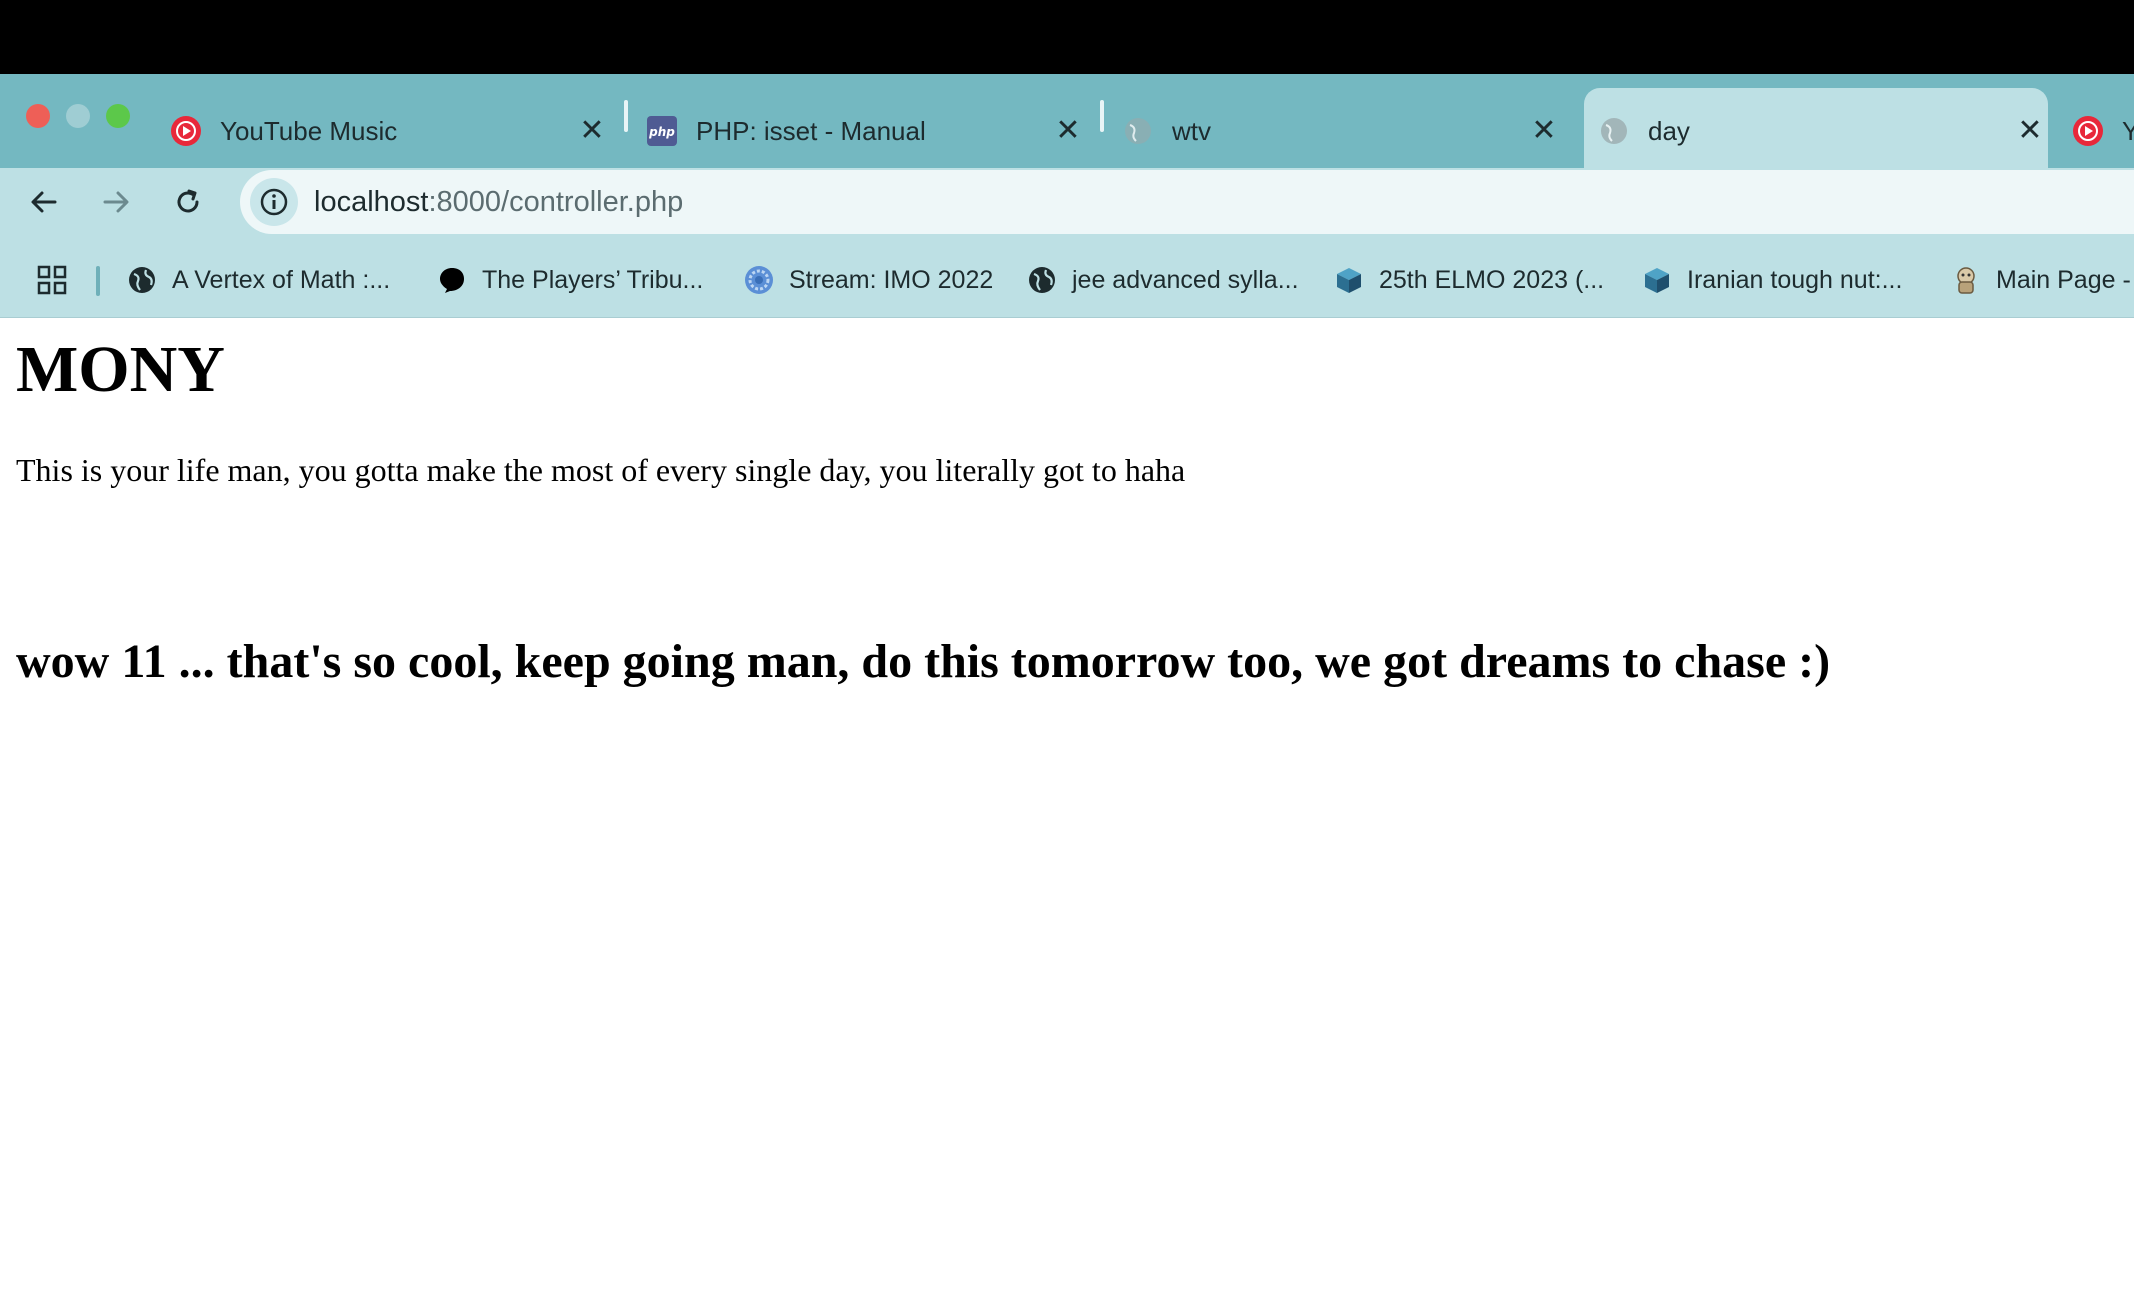 The width and height of the screenshot is (2134, 1312). Describe the element at coordinates (371, 202) in the screenshot. I see `url-host: localhost` at that location.